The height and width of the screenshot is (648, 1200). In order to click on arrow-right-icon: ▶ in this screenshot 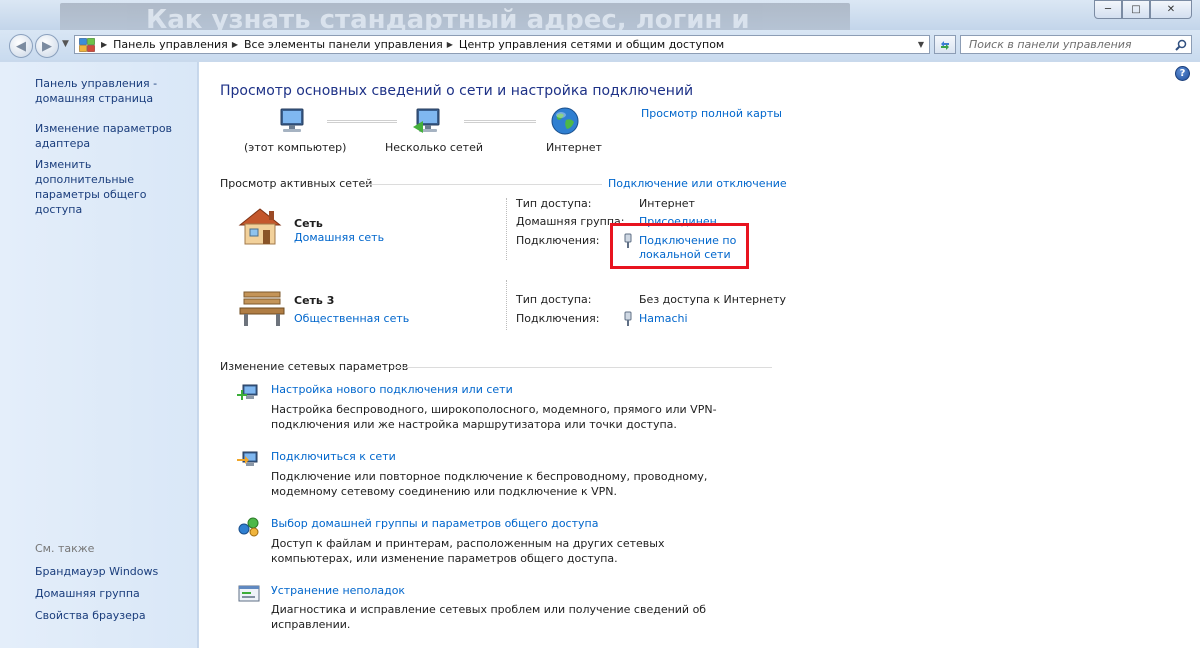, I will do `click(47, 46)`.